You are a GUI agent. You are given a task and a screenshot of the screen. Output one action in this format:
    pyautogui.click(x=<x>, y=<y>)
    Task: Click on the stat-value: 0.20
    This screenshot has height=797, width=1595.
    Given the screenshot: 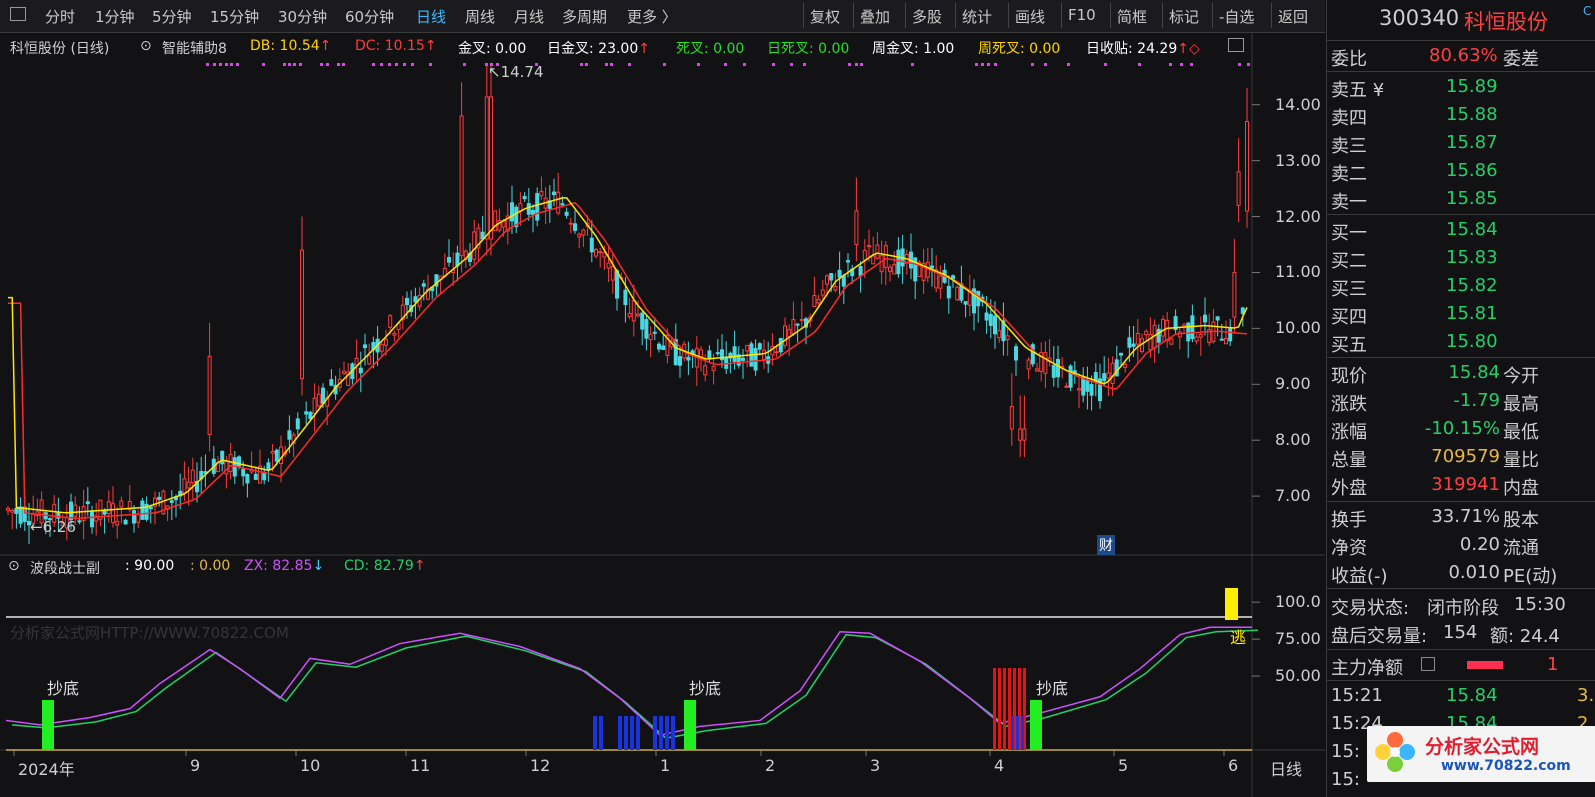 What is the action you would take?
    pyautogui.click(x=1479, y=544)
    